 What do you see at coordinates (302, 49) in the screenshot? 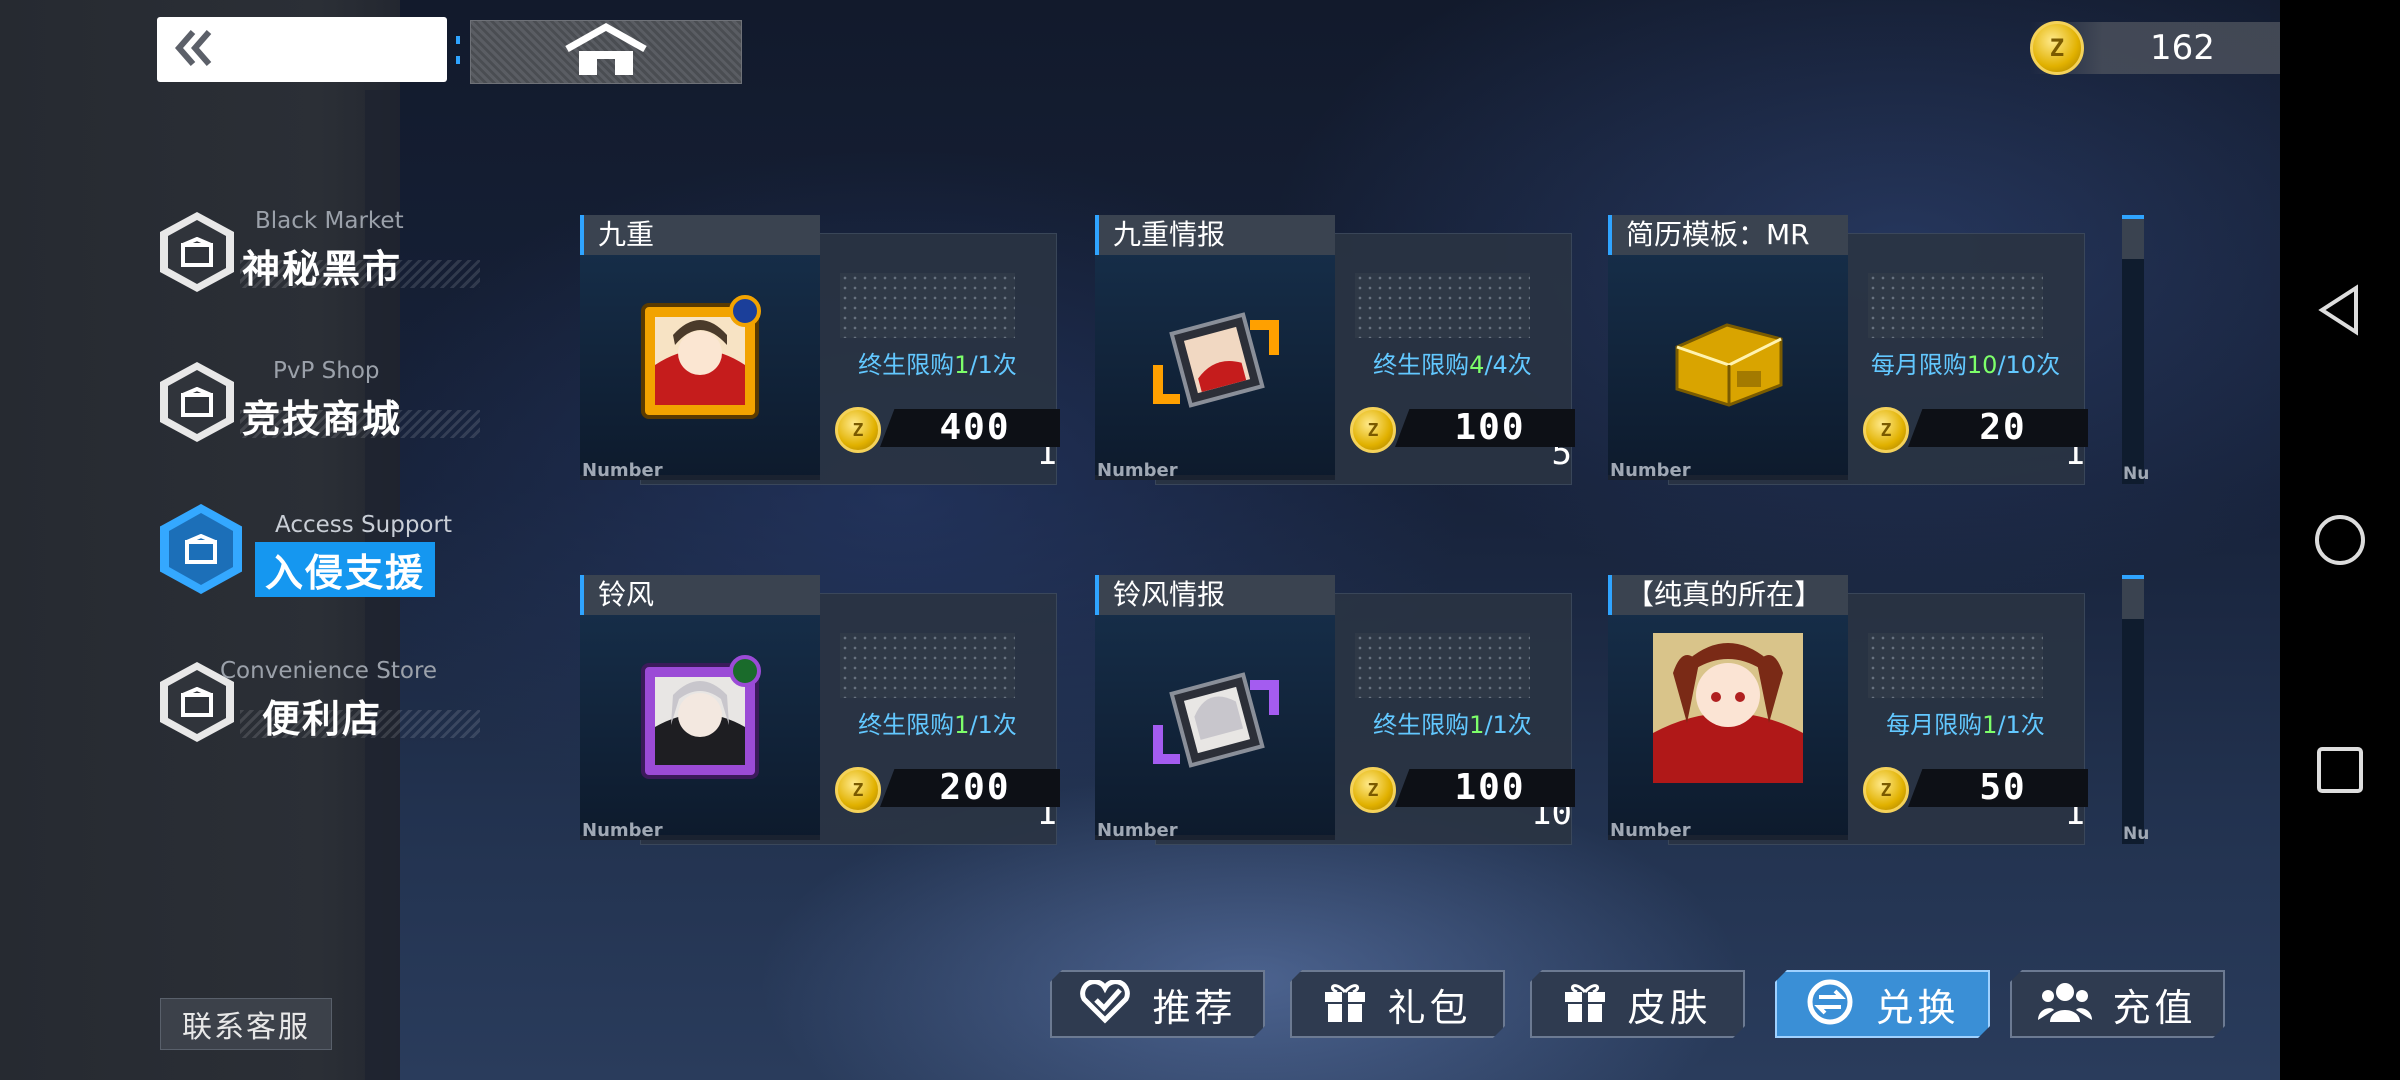
I see `back-button` at bounding box center [302, 49].